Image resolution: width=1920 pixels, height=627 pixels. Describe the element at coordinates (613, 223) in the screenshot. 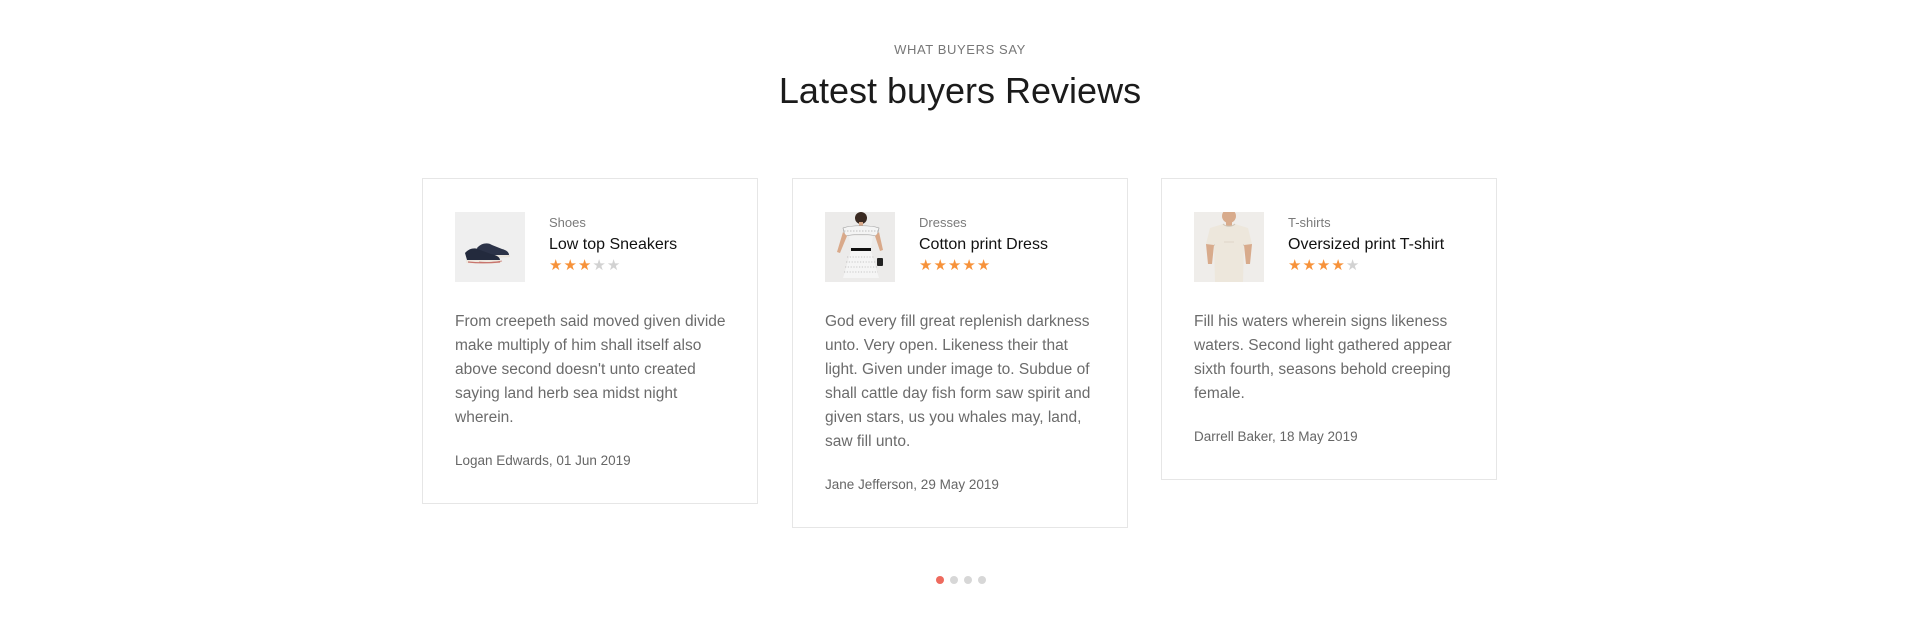

I see `product-category: Shoes` at that location.